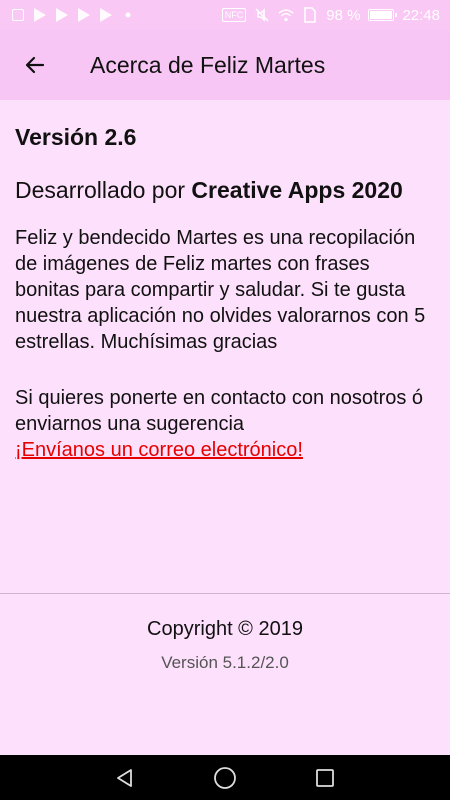 The height and width of the screenshot is (800, 450). I want to click on wifi-icon, so click(286, 15).